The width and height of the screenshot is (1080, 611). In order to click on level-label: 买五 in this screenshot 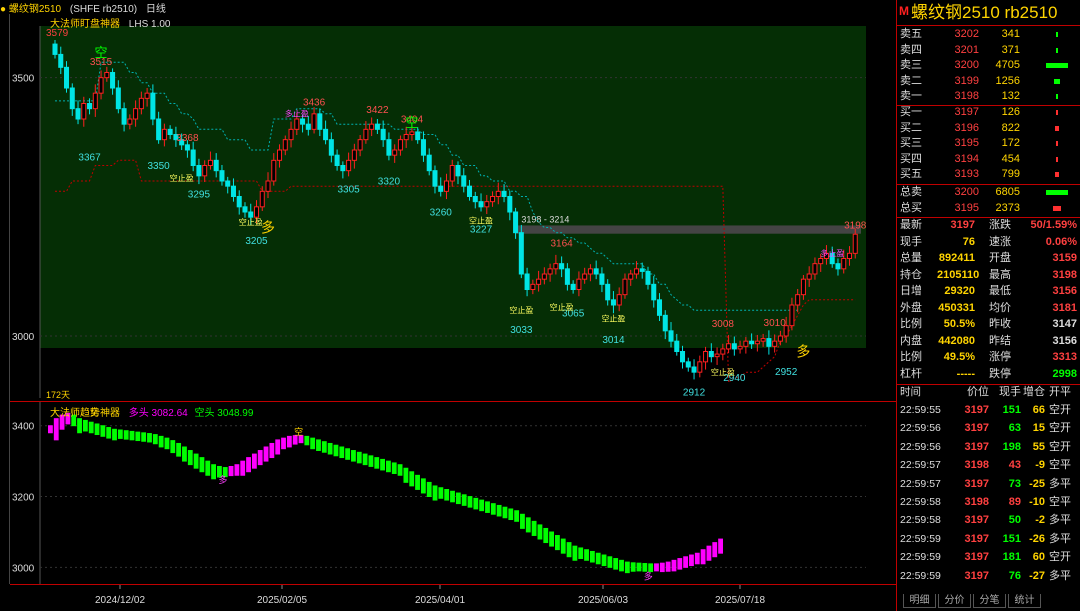, I will do `click(911, 174)`.